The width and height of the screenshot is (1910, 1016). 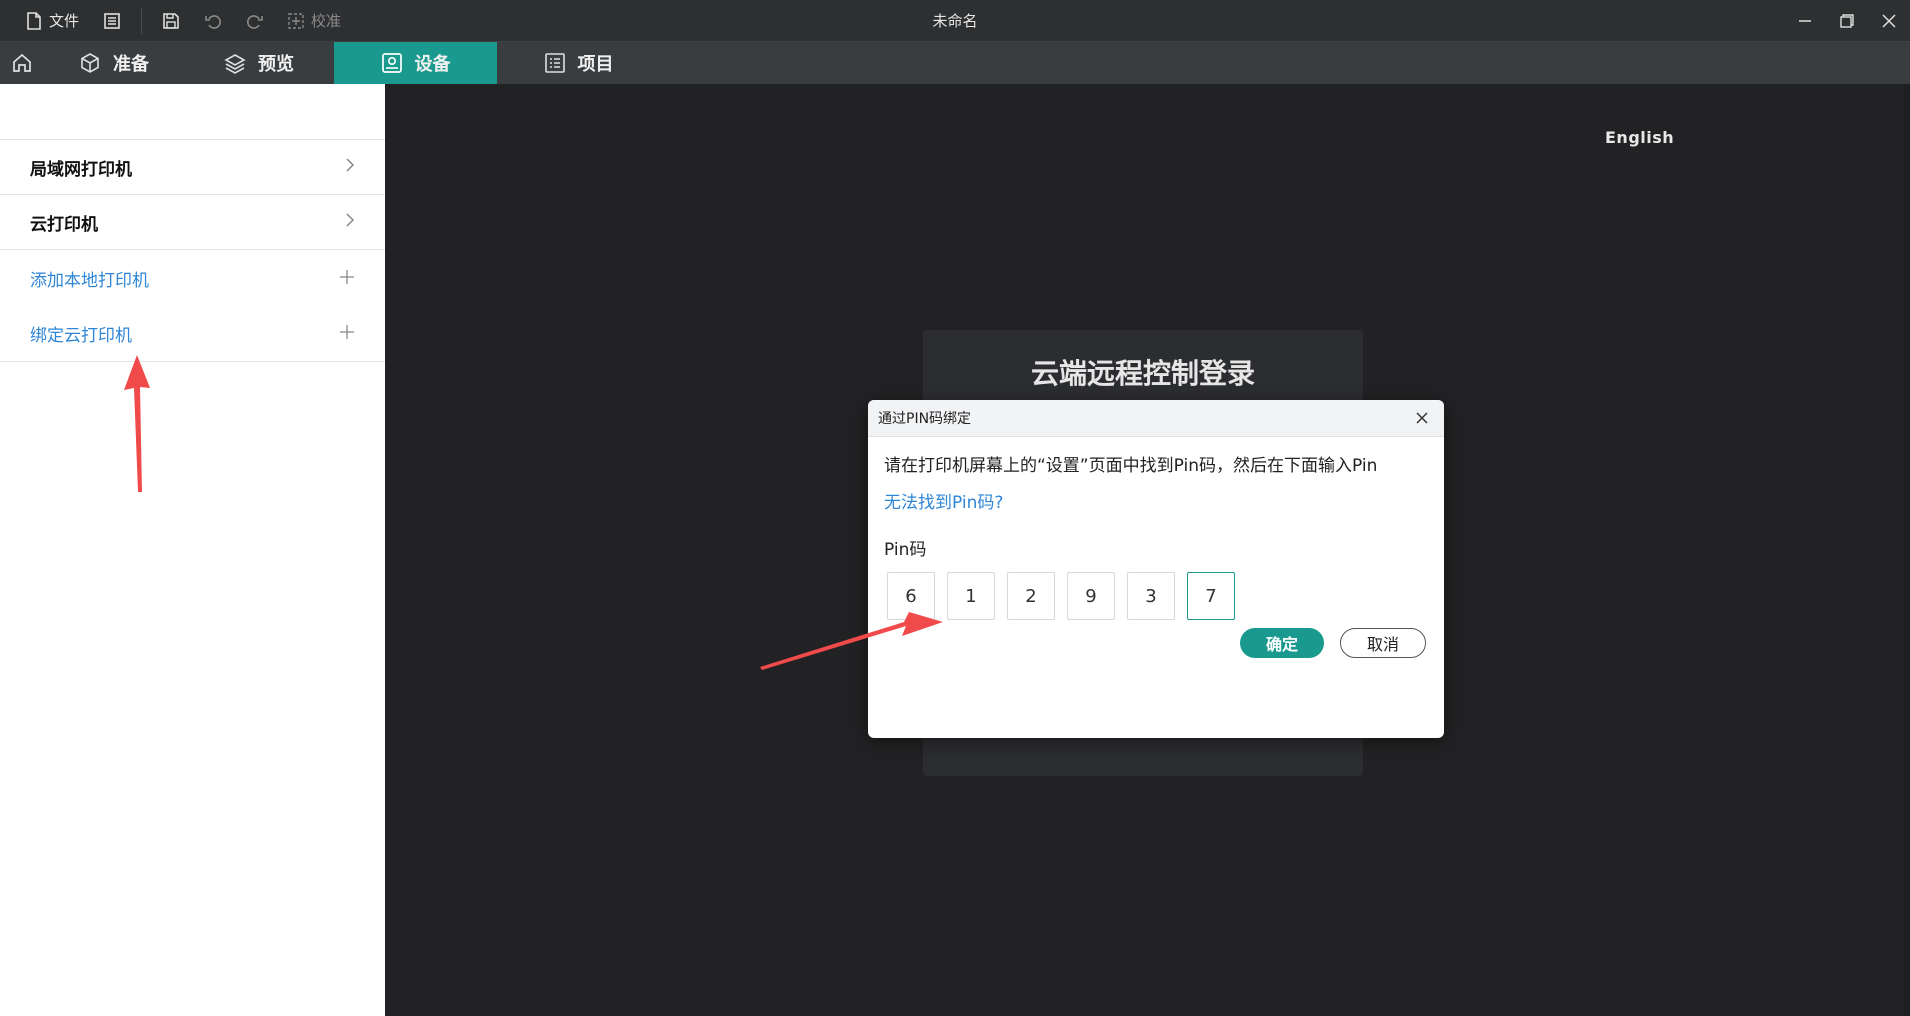 I want to click on tab-prepare-label: 准备, so click(x=131, y=64).